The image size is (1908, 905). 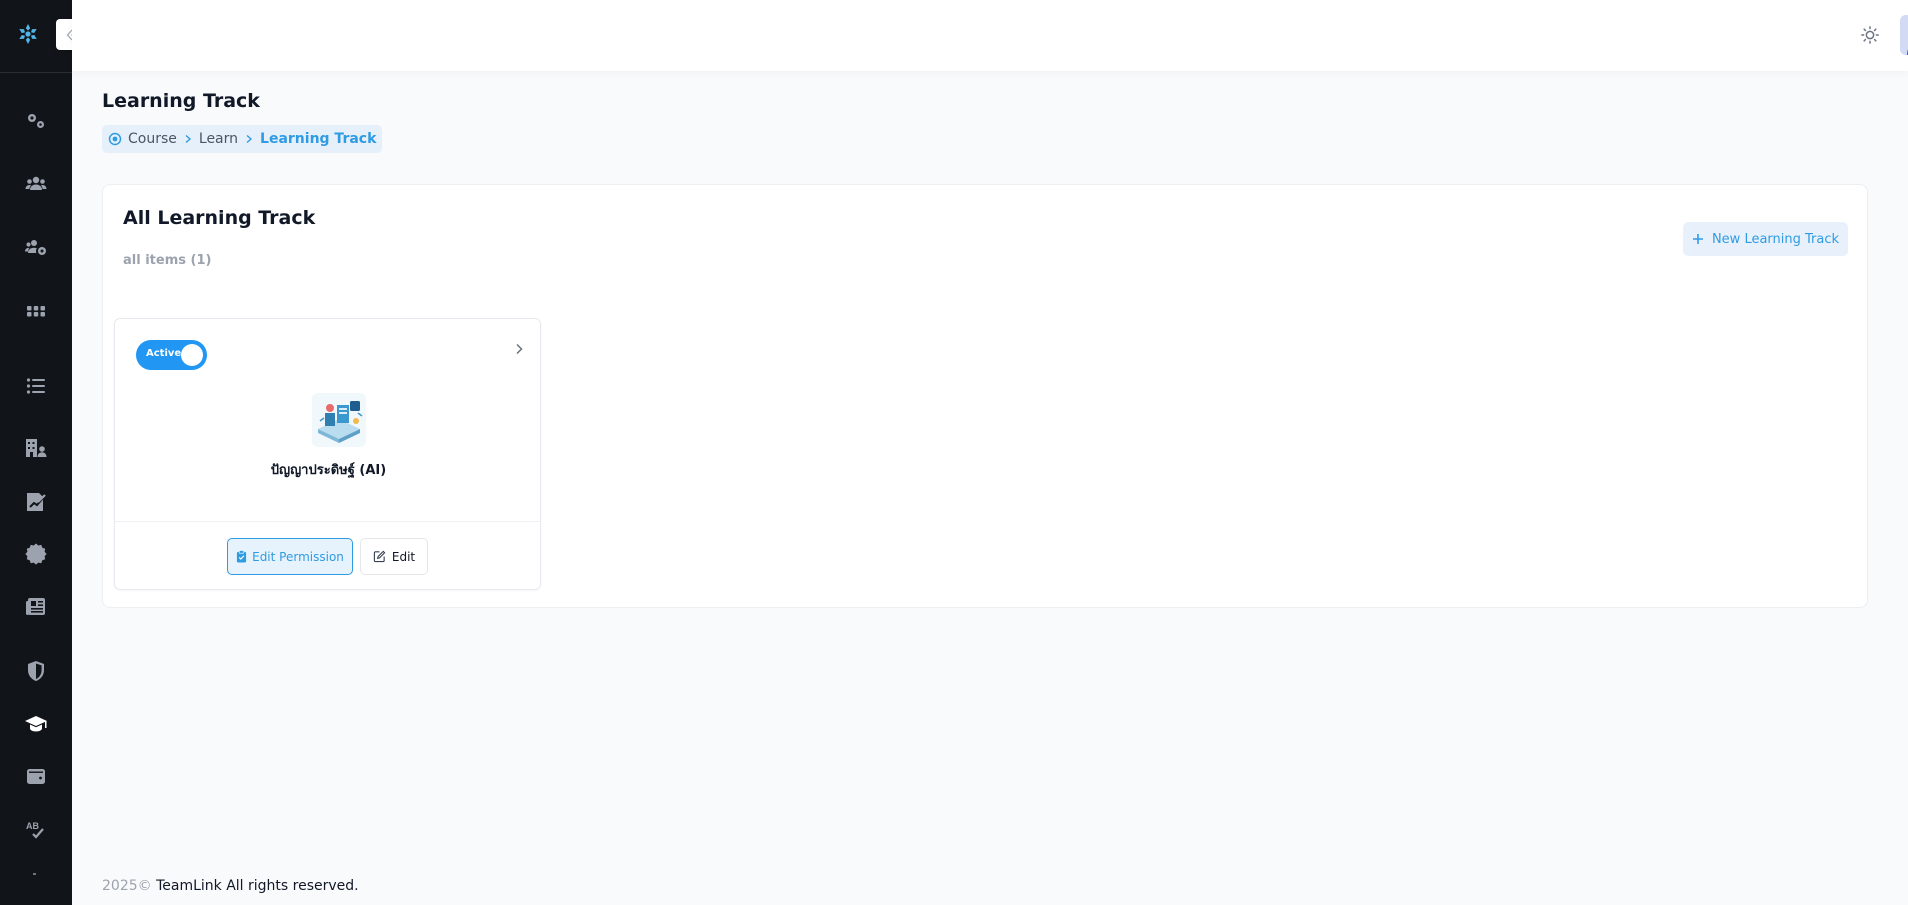 I want to click on sidebar-item-list, so click(x=36, y=386).